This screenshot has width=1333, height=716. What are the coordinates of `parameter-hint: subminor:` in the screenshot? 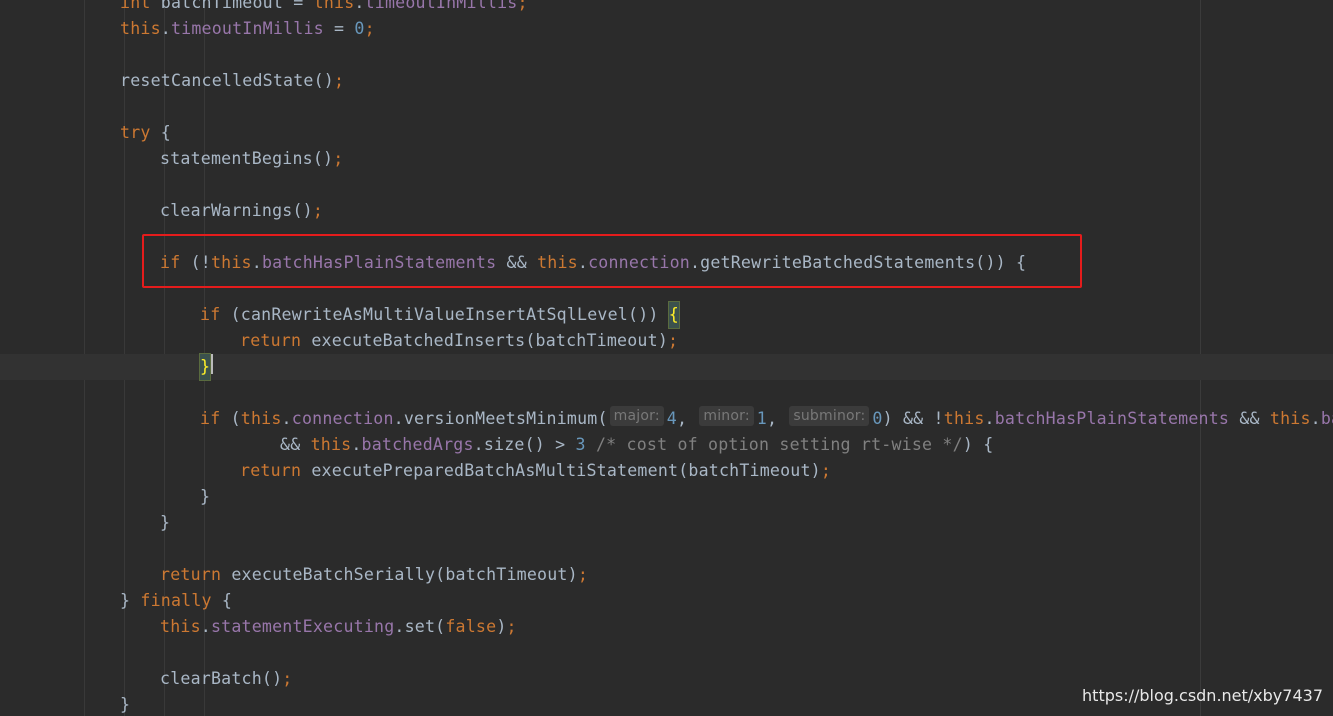 It's located at (829, 416).